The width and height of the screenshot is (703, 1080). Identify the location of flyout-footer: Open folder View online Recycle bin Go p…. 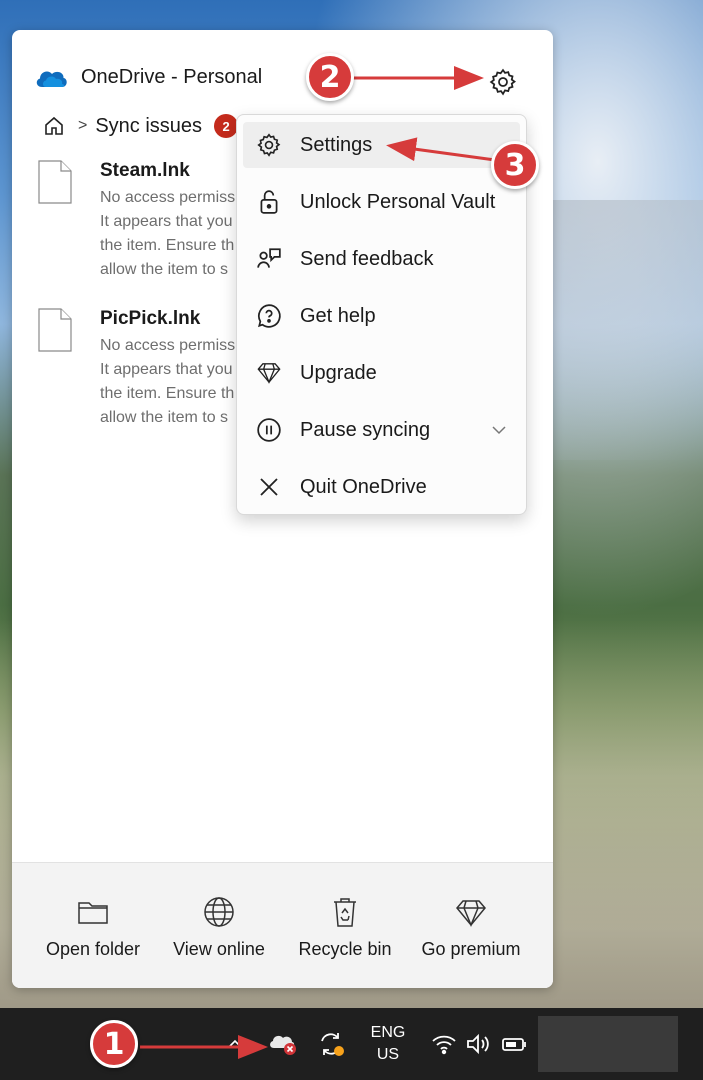
(282, 925).